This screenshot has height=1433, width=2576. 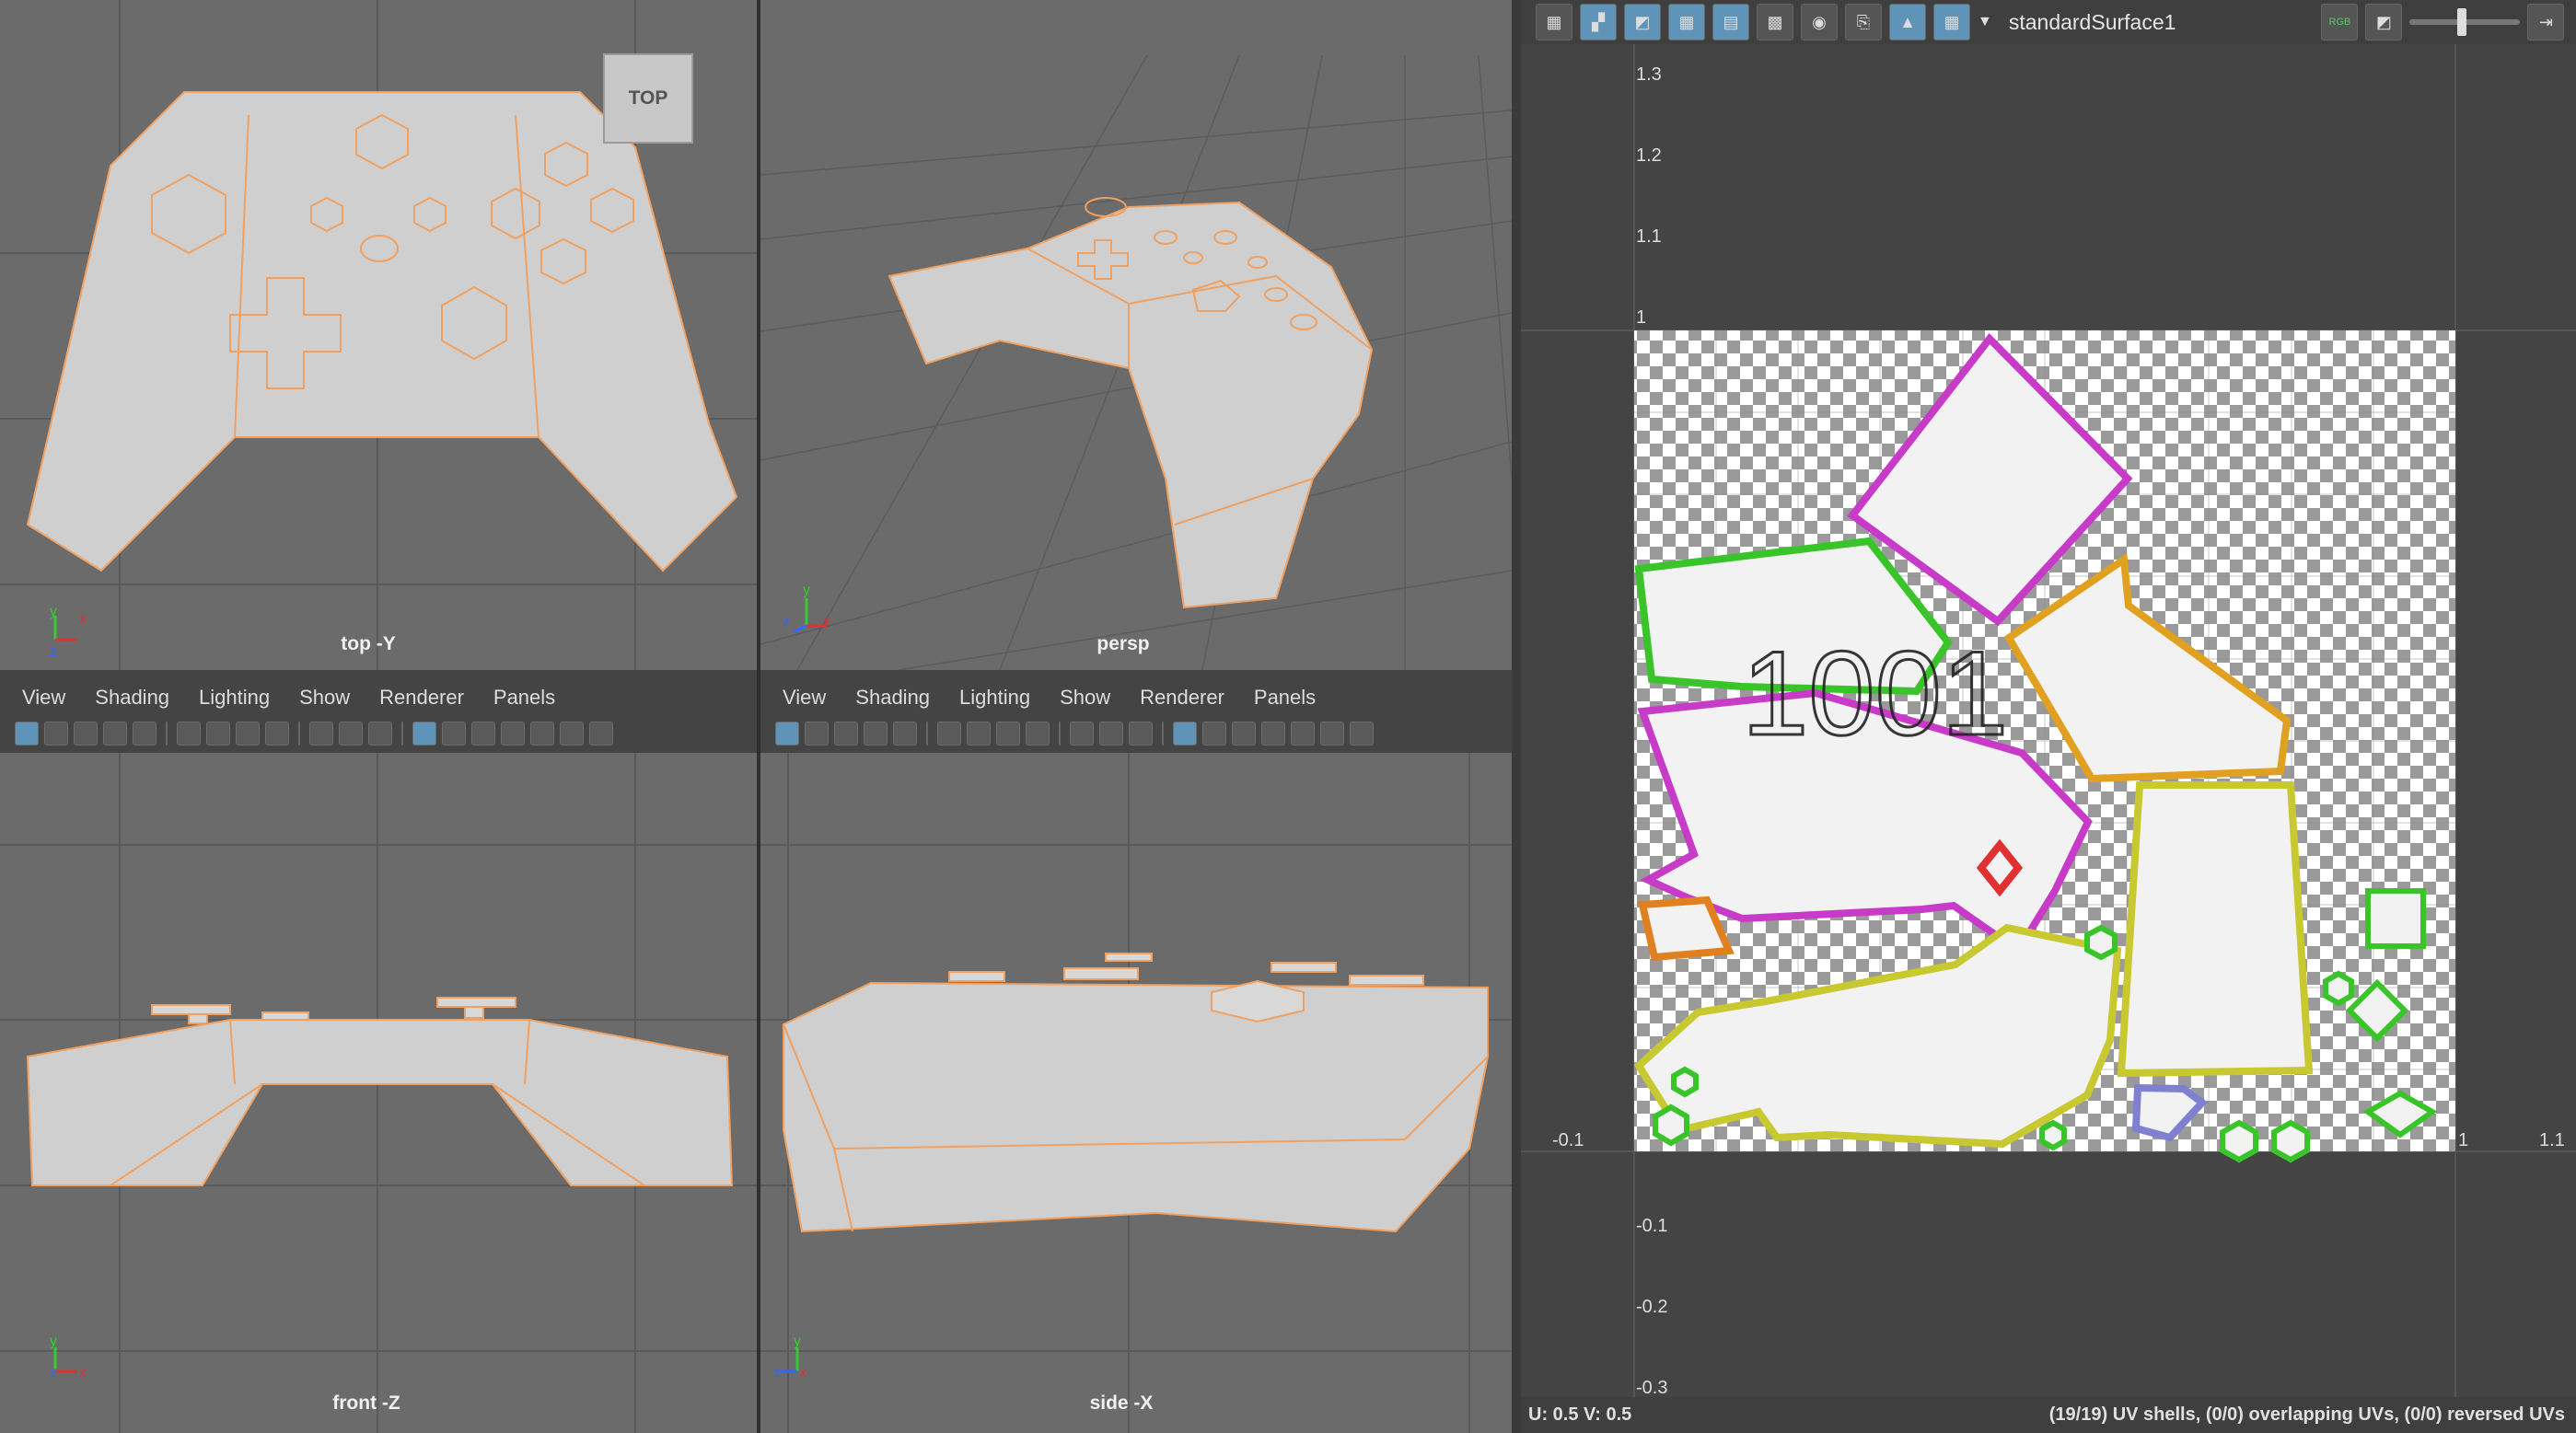 What do you see at coordinates (1951, 22) in the screenshot?
I see `uv-checker-icon: ▦` at bounding box center [1951, 22].